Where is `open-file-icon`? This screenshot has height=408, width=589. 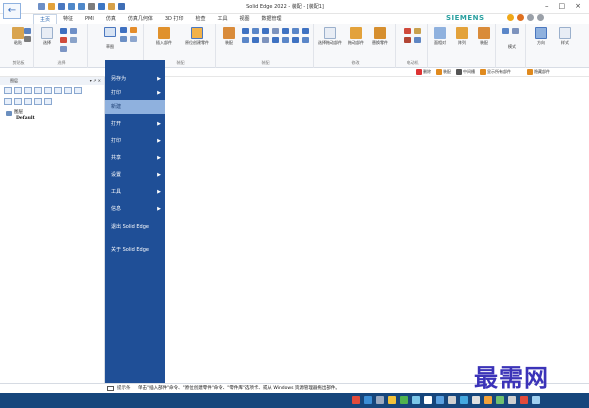
open-file-icon is located at coordinates (51, 6).